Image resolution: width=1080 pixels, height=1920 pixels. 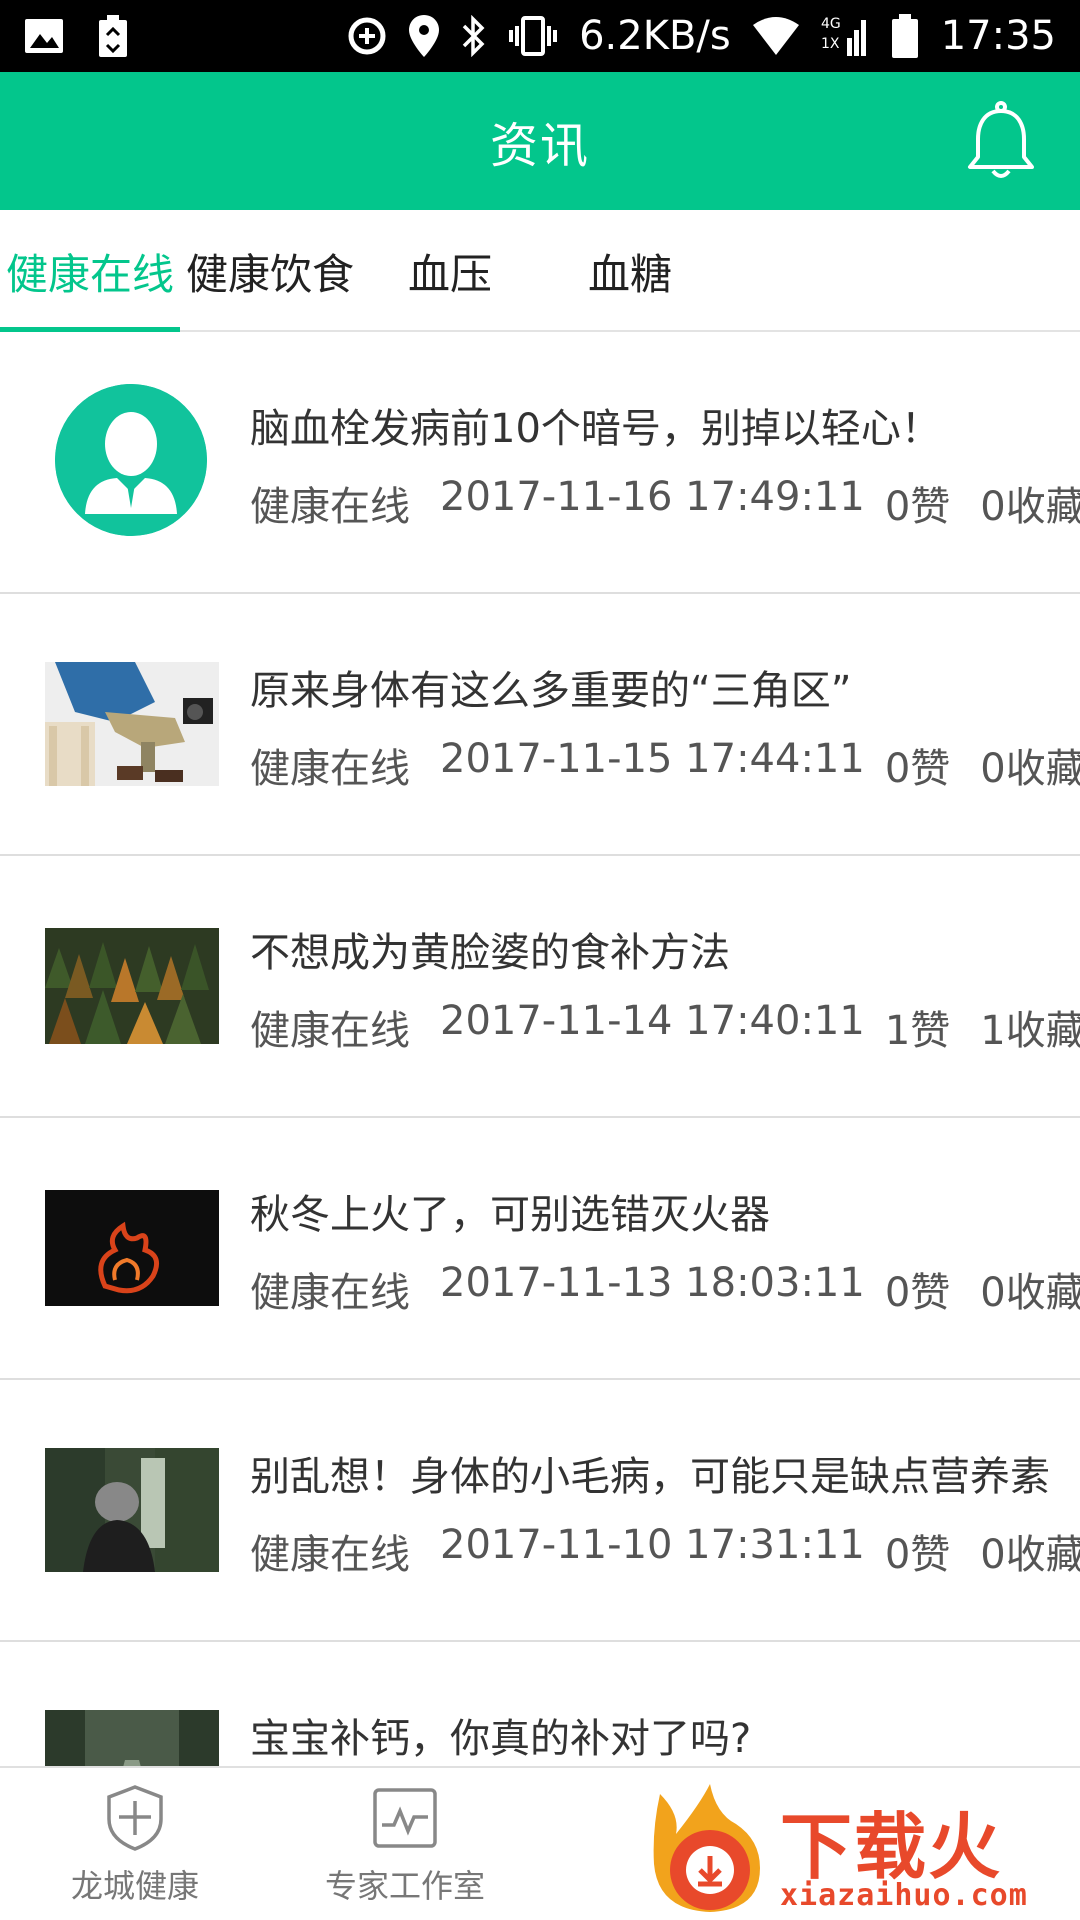 I want to click on news-title: 原来身体有这么多重要的“三角区”, so click(x=551, y=691).